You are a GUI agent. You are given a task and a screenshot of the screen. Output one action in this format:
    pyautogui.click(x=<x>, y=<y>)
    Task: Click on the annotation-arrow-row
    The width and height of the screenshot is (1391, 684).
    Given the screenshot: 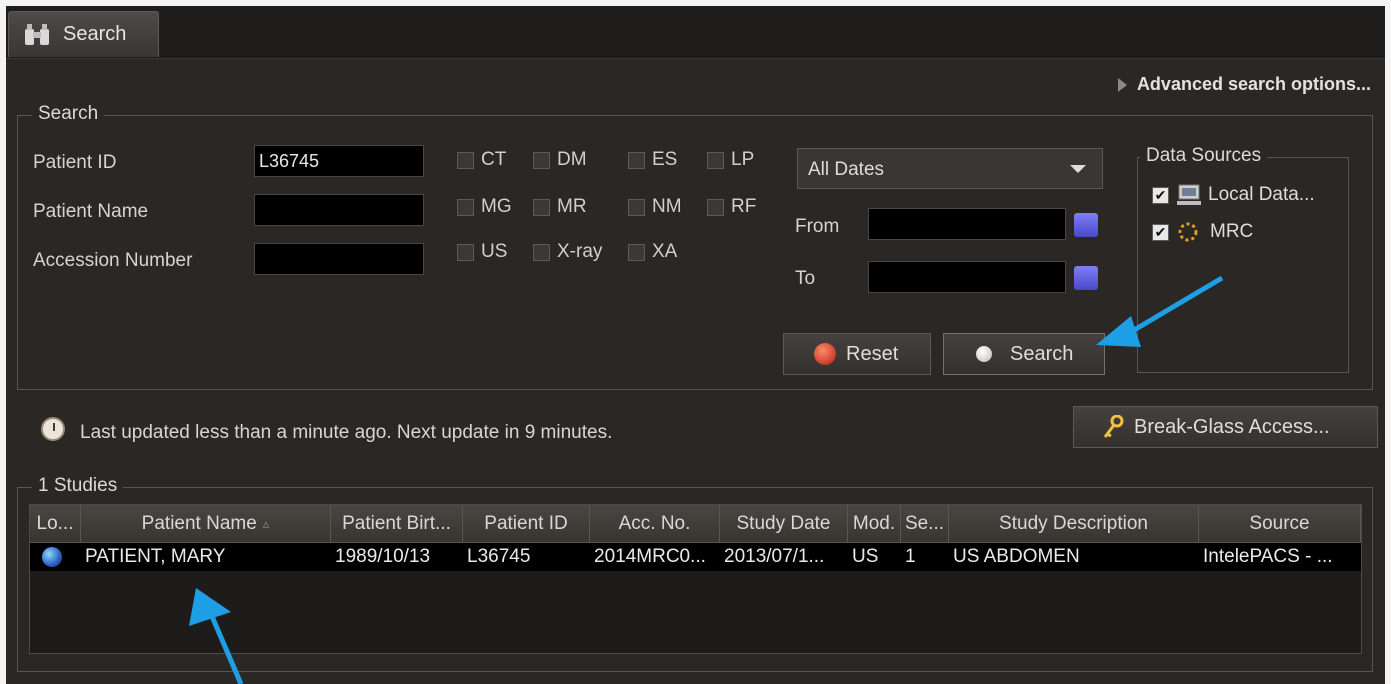 What is the action you would take?
    pyautogui.click(x=226, y=648)
    